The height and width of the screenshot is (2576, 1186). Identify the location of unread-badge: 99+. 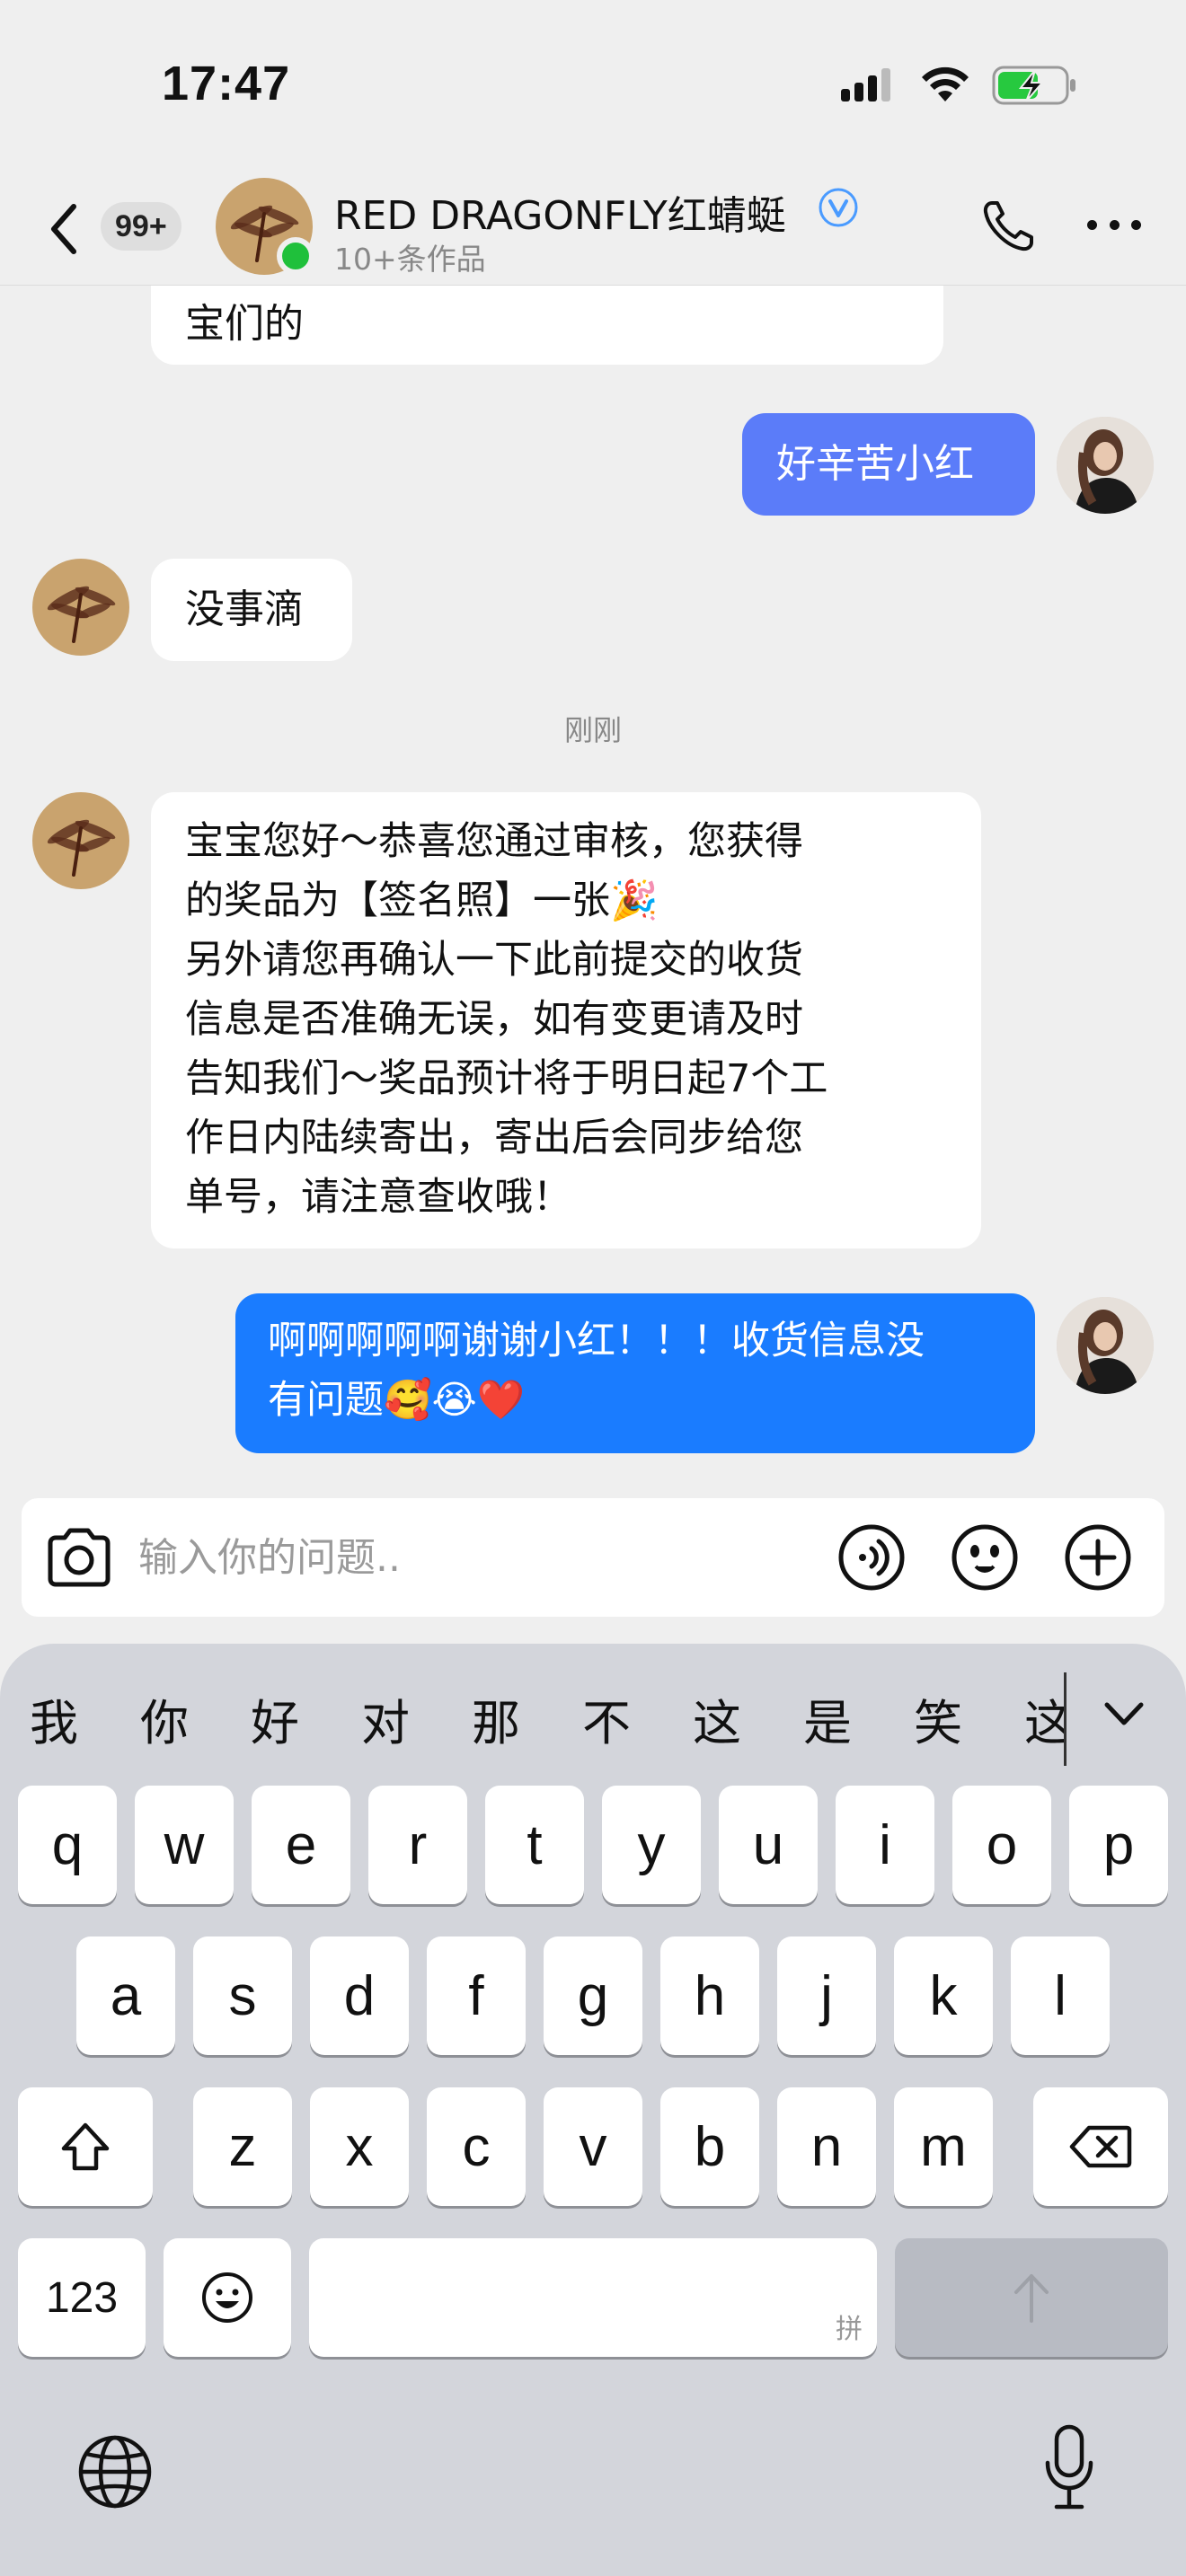
(141, 226).